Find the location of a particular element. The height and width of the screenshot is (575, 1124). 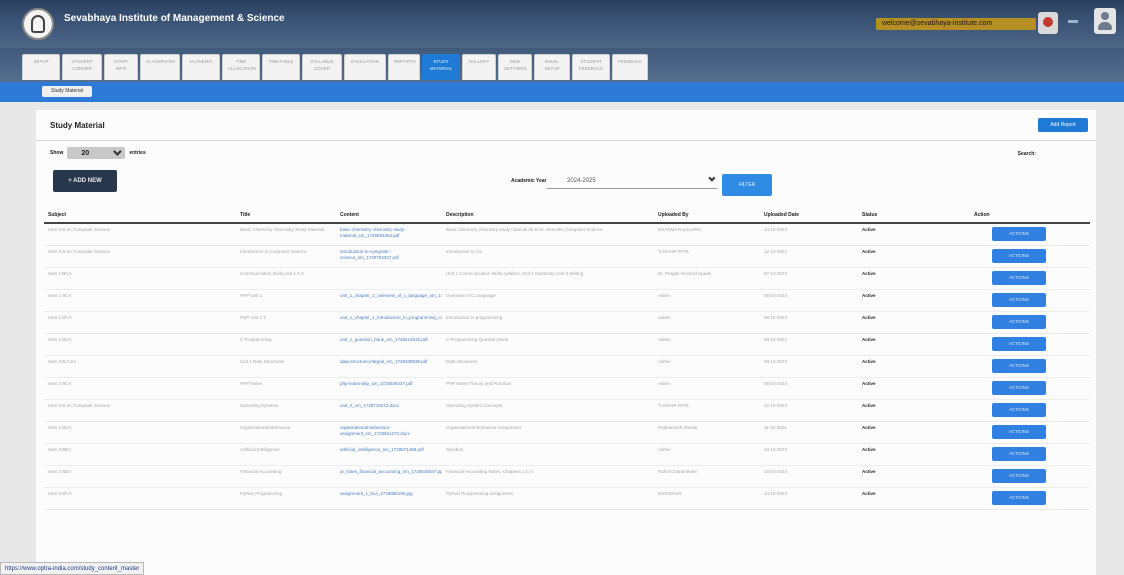

content-link: assignment_1_bca_1728886190.jpg is located at coordinates (389, 498).